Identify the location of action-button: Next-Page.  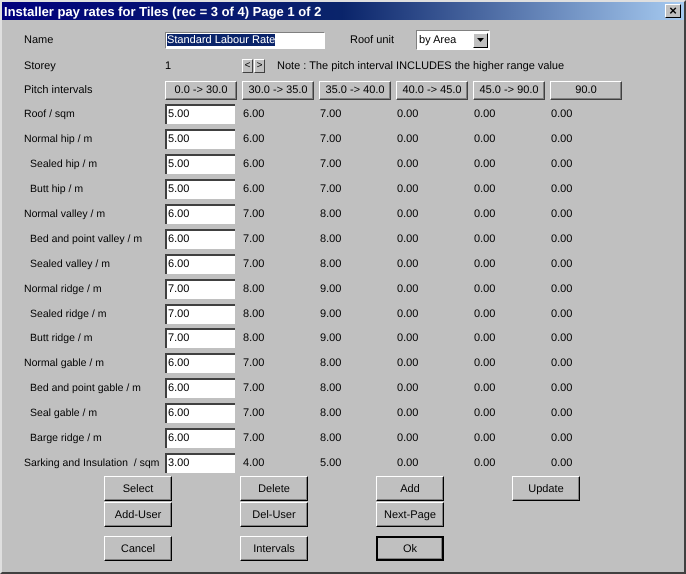
(410, 515).